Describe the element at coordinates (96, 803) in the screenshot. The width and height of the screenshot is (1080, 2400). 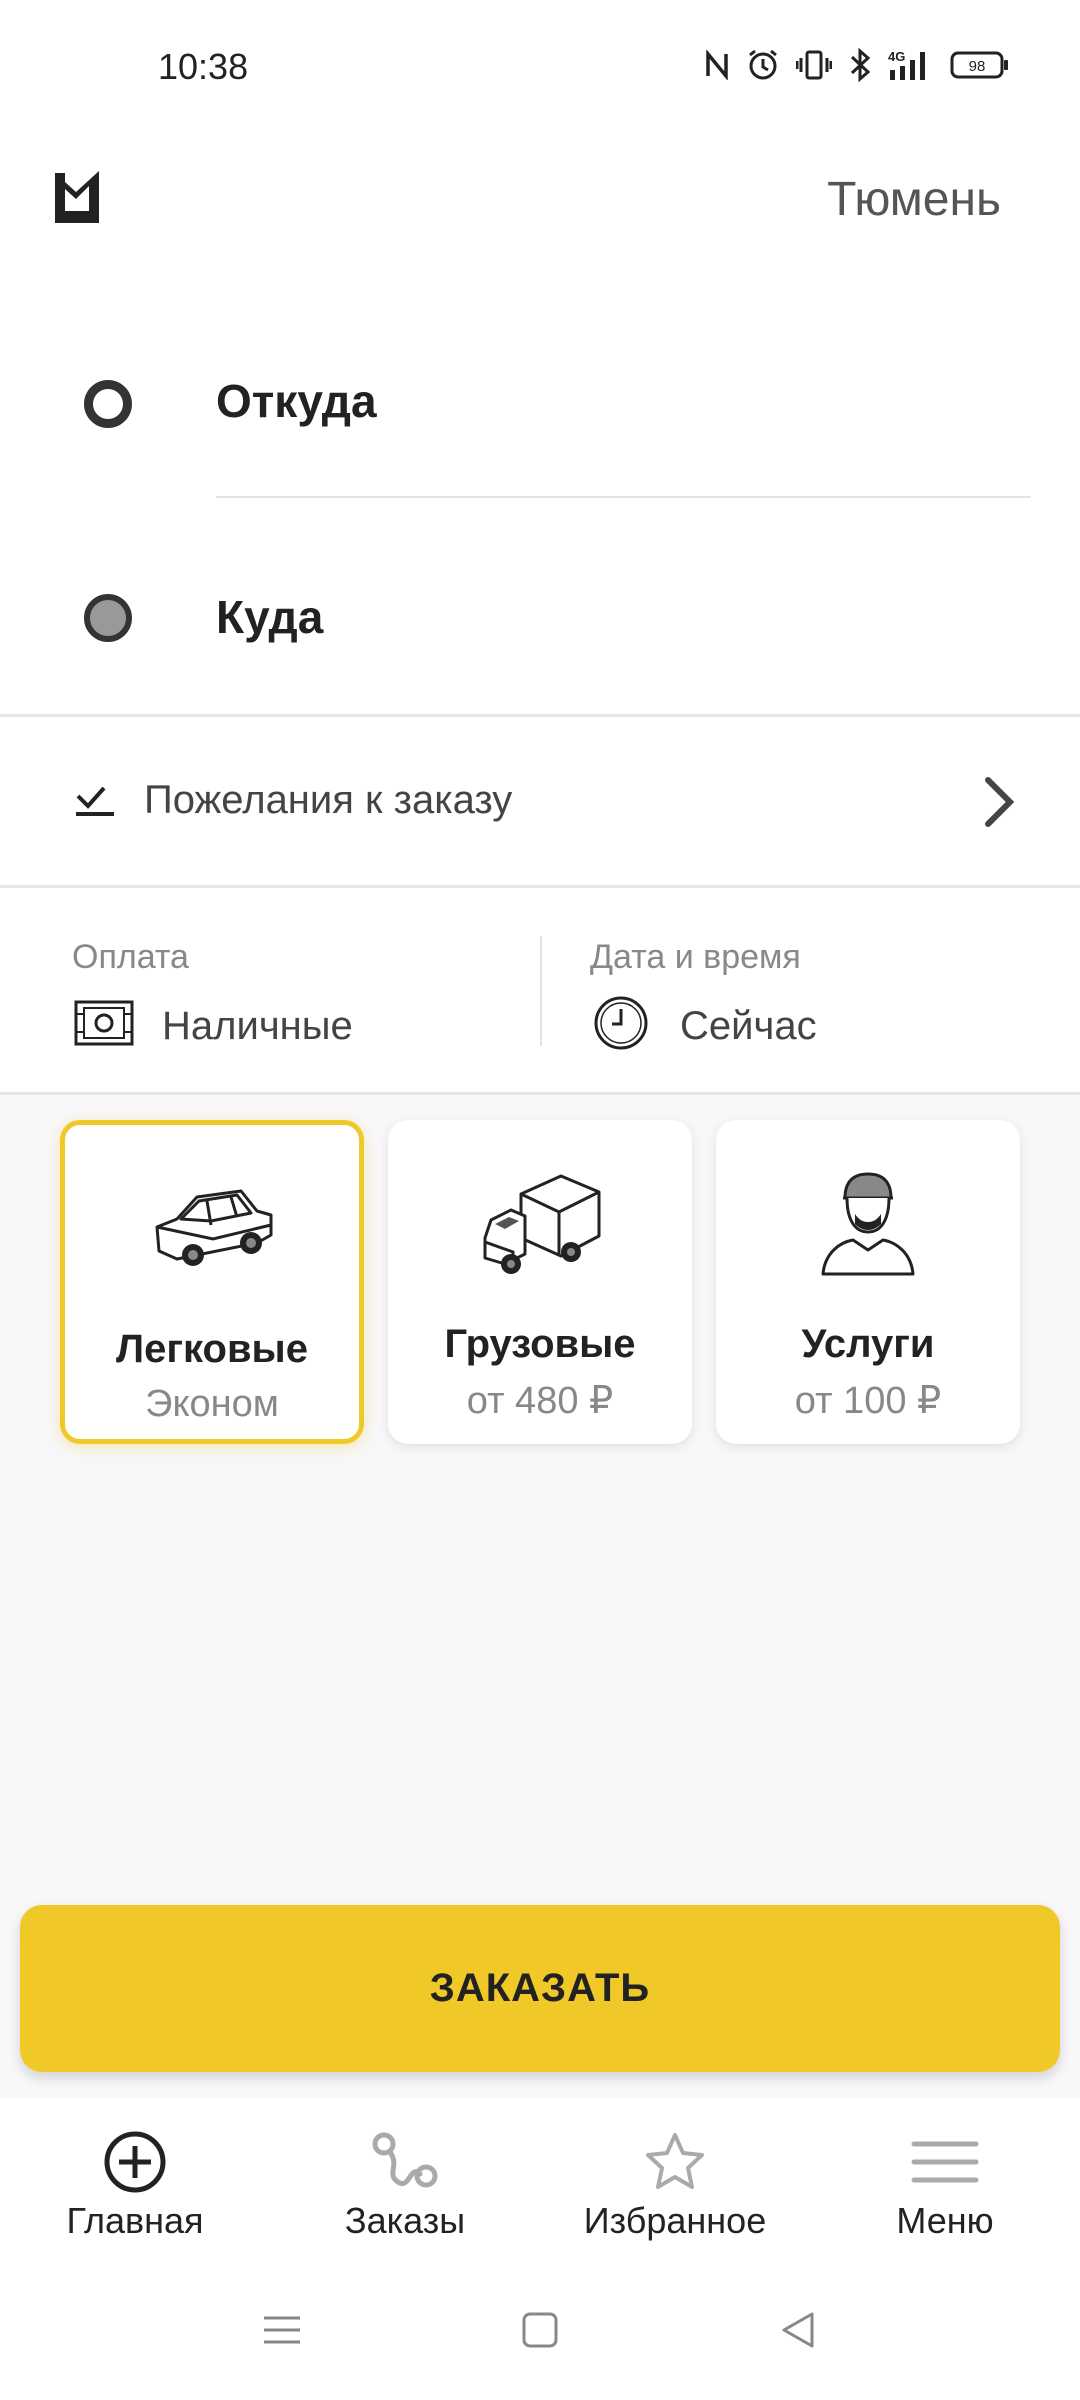
I see `check-icon` at that location.